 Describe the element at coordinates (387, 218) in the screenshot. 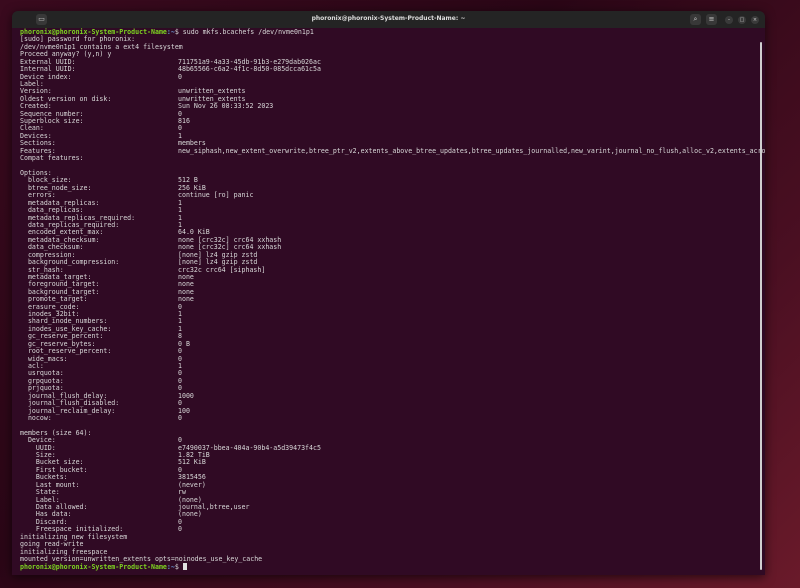

I see `options-row: metadata_replicas_required: 1` at that location.